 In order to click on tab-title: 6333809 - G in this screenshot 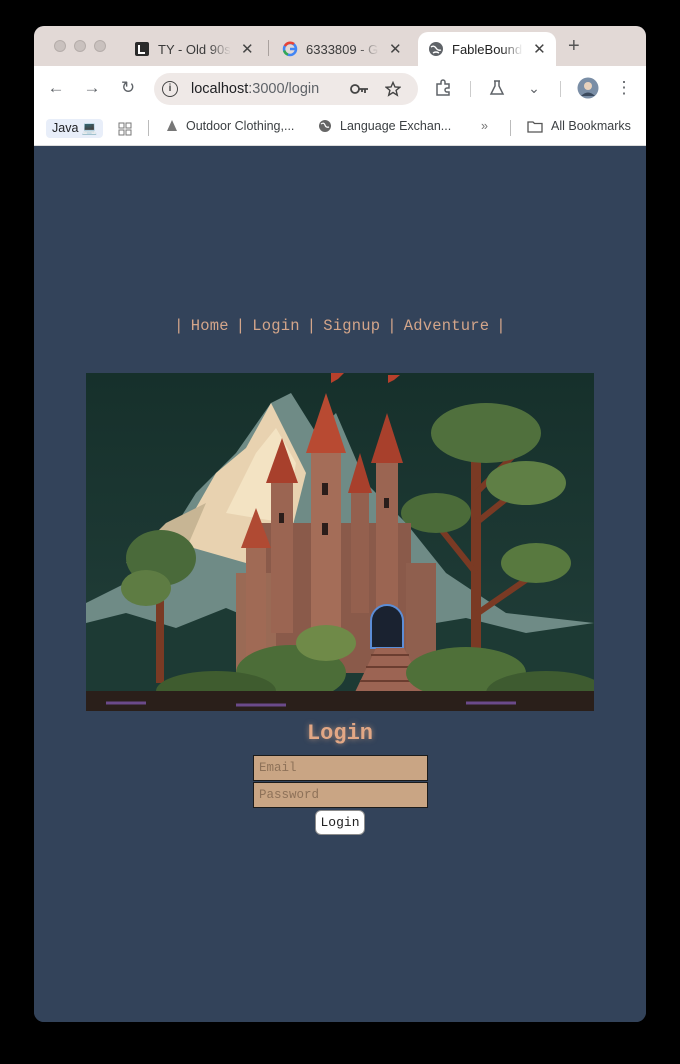, I will do `click(342, 49)`.